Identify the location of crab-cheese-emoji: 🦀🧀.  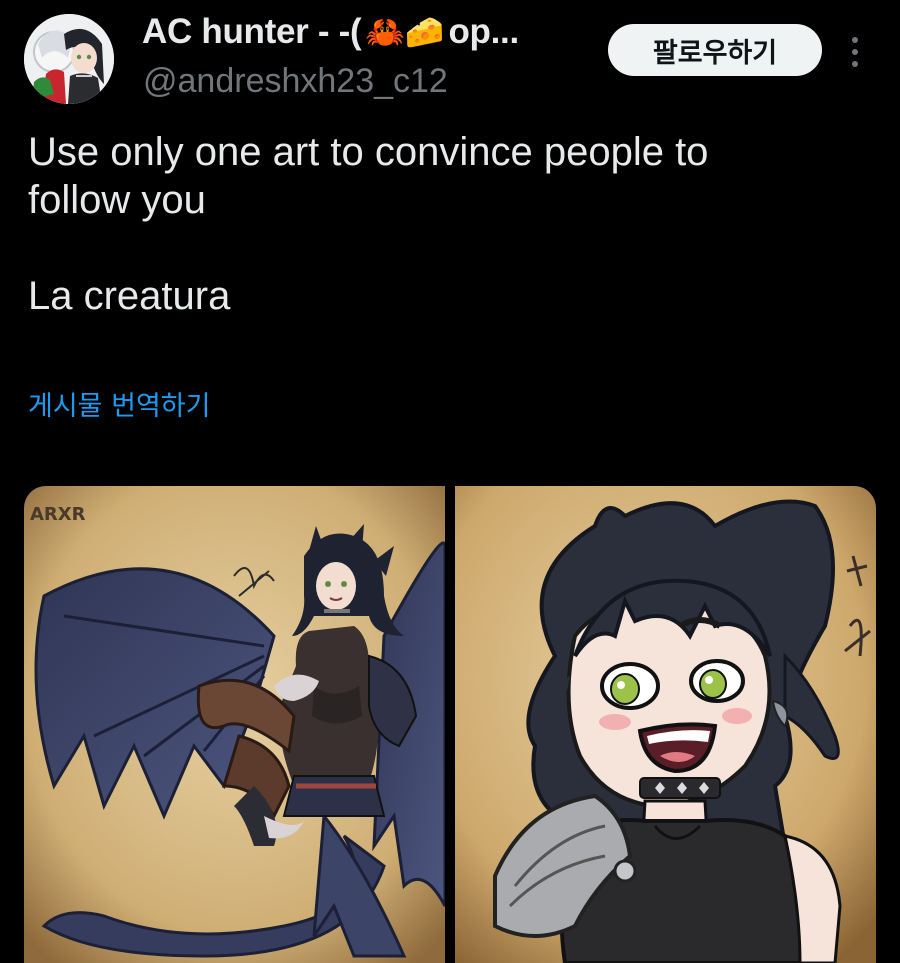
(405, 32).